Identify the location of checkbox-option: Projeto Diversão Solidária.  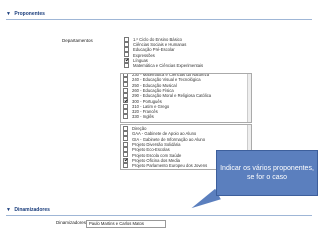
(152, 144).